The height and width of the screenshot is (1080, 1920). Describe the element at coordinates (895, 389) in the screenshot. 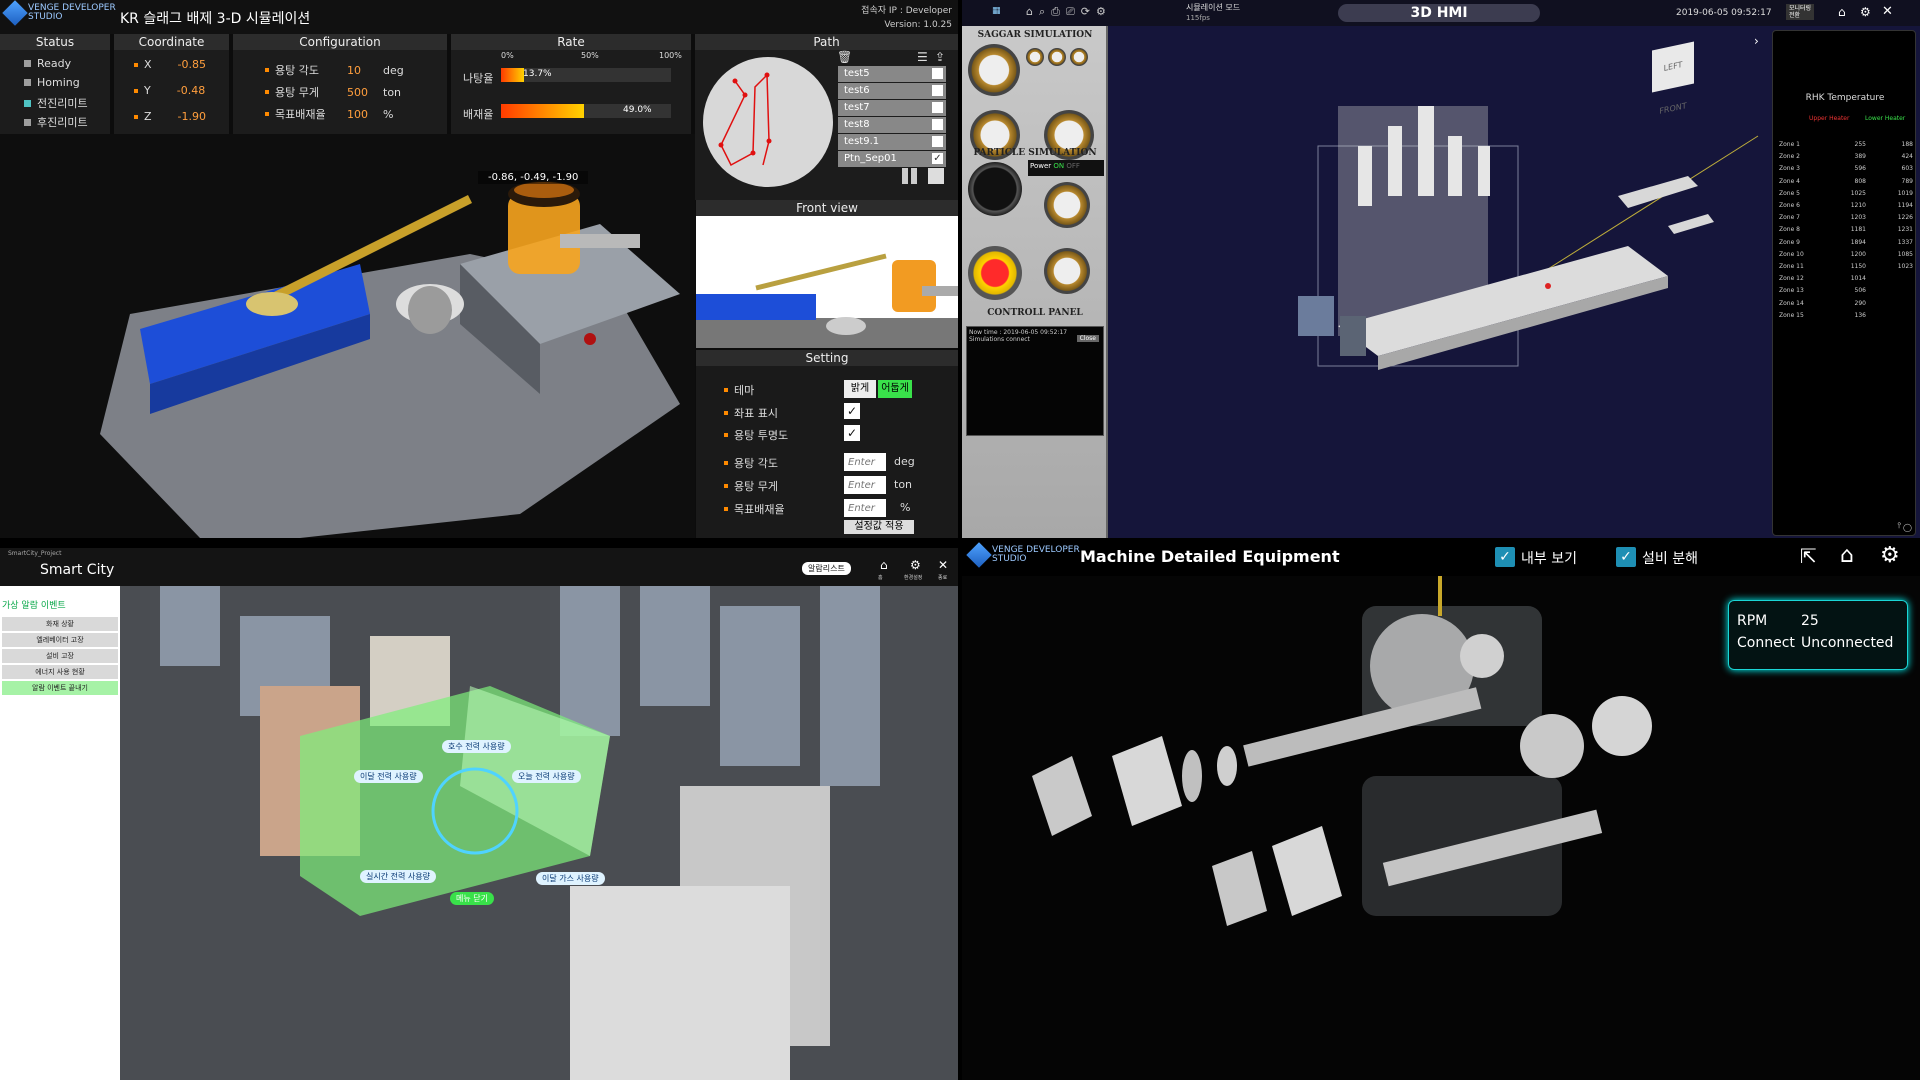

I see `theme-dark-button: 어둡게` at that location.